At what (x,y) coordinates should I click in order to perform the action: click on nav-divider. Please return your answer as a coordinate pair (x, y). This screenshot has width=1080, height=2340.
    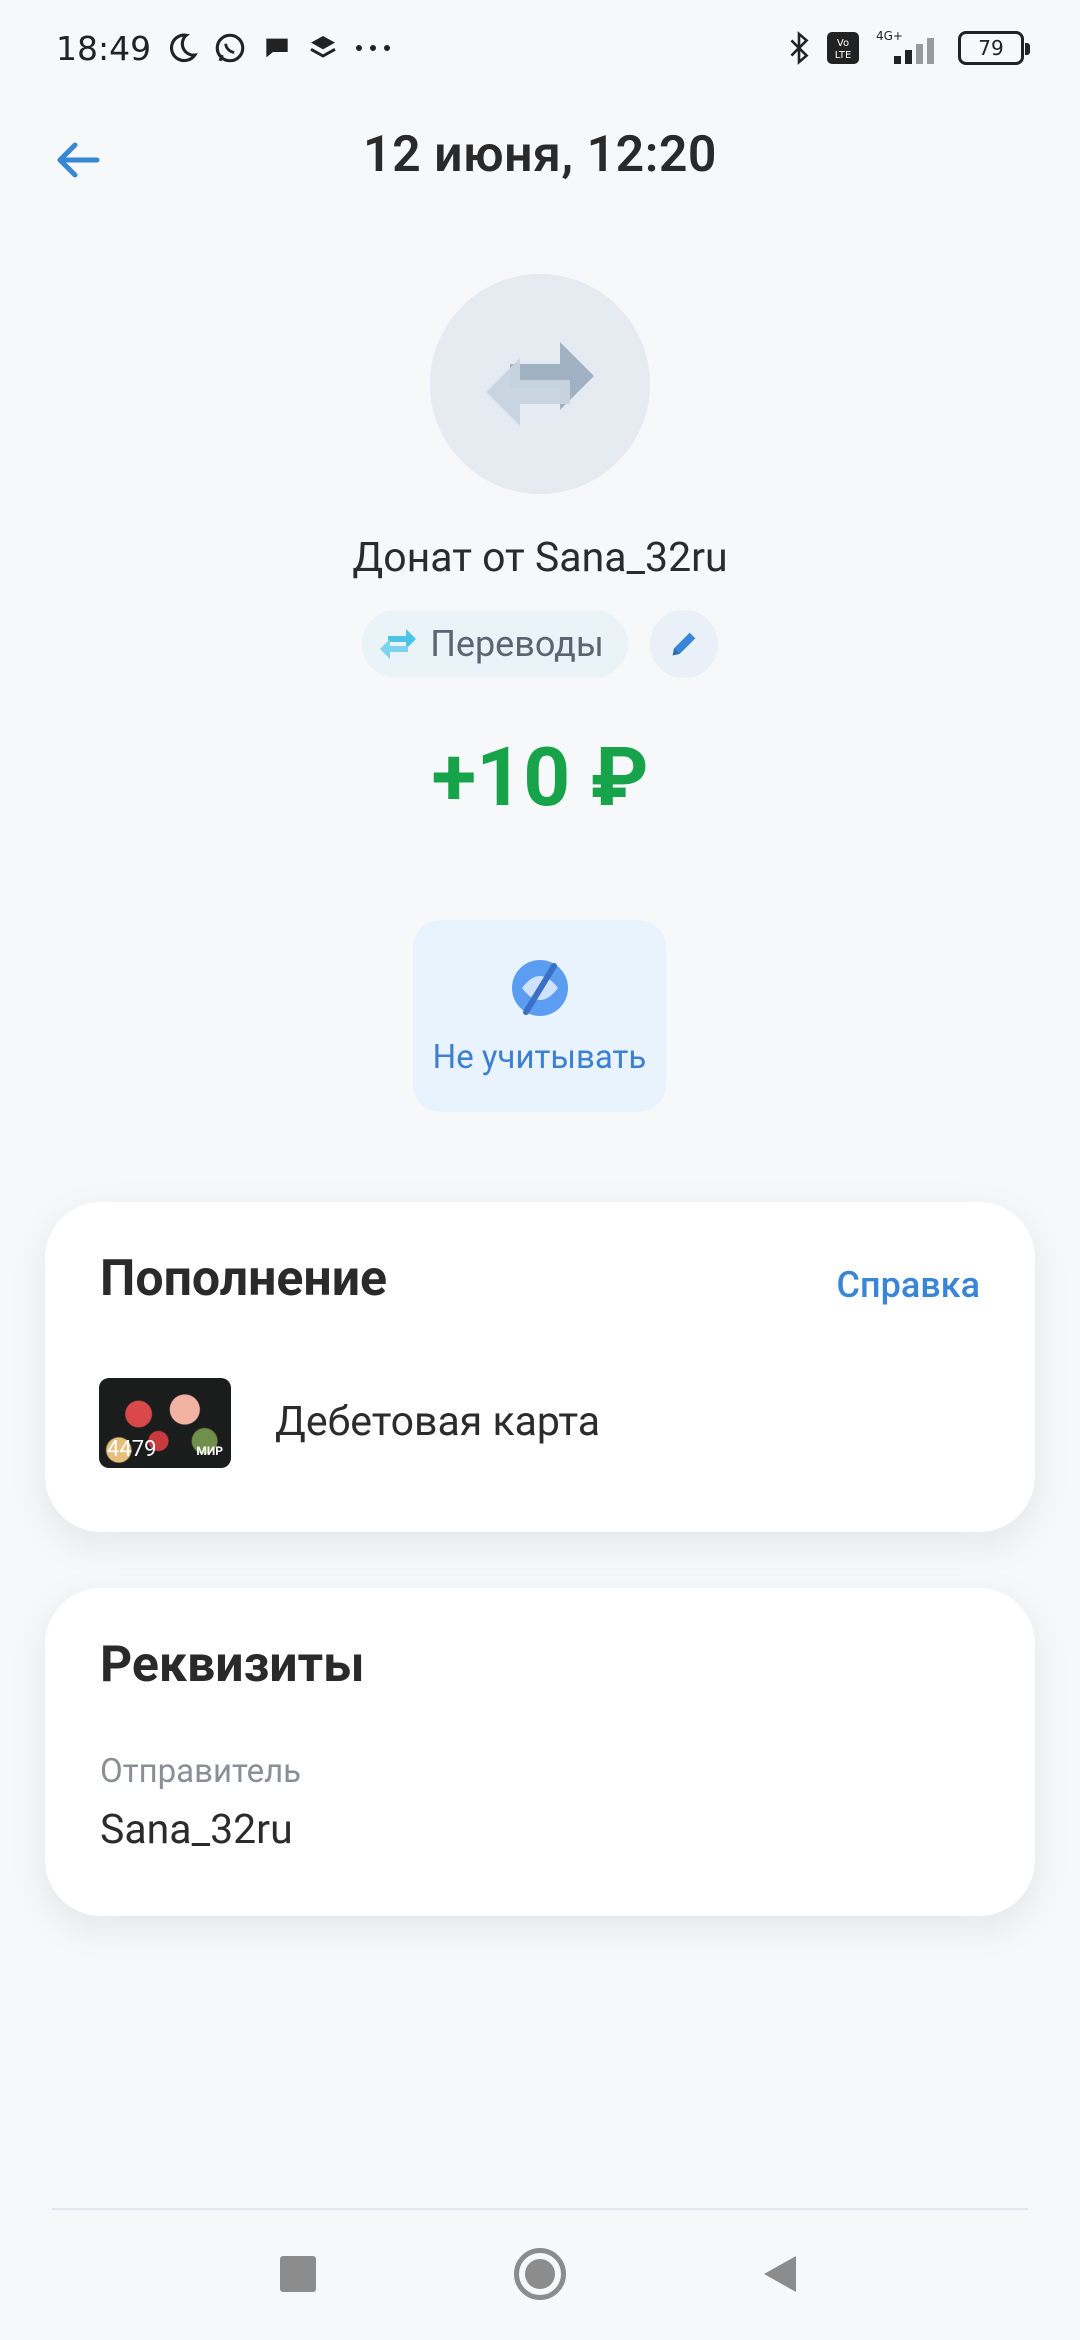
    Looking at the image, I should click on (540, 2209).